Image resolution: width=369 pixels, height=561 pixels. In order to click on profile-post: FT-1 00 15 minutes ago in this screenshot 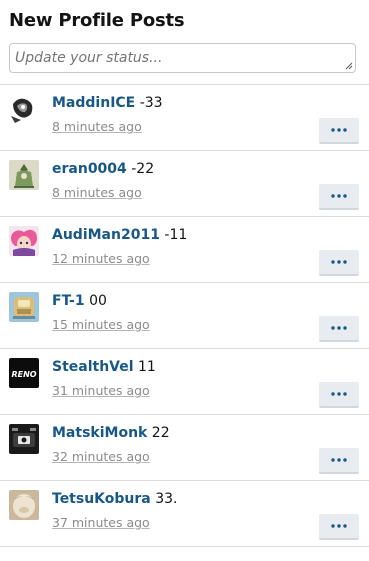, I will do `click(184, 315)`.